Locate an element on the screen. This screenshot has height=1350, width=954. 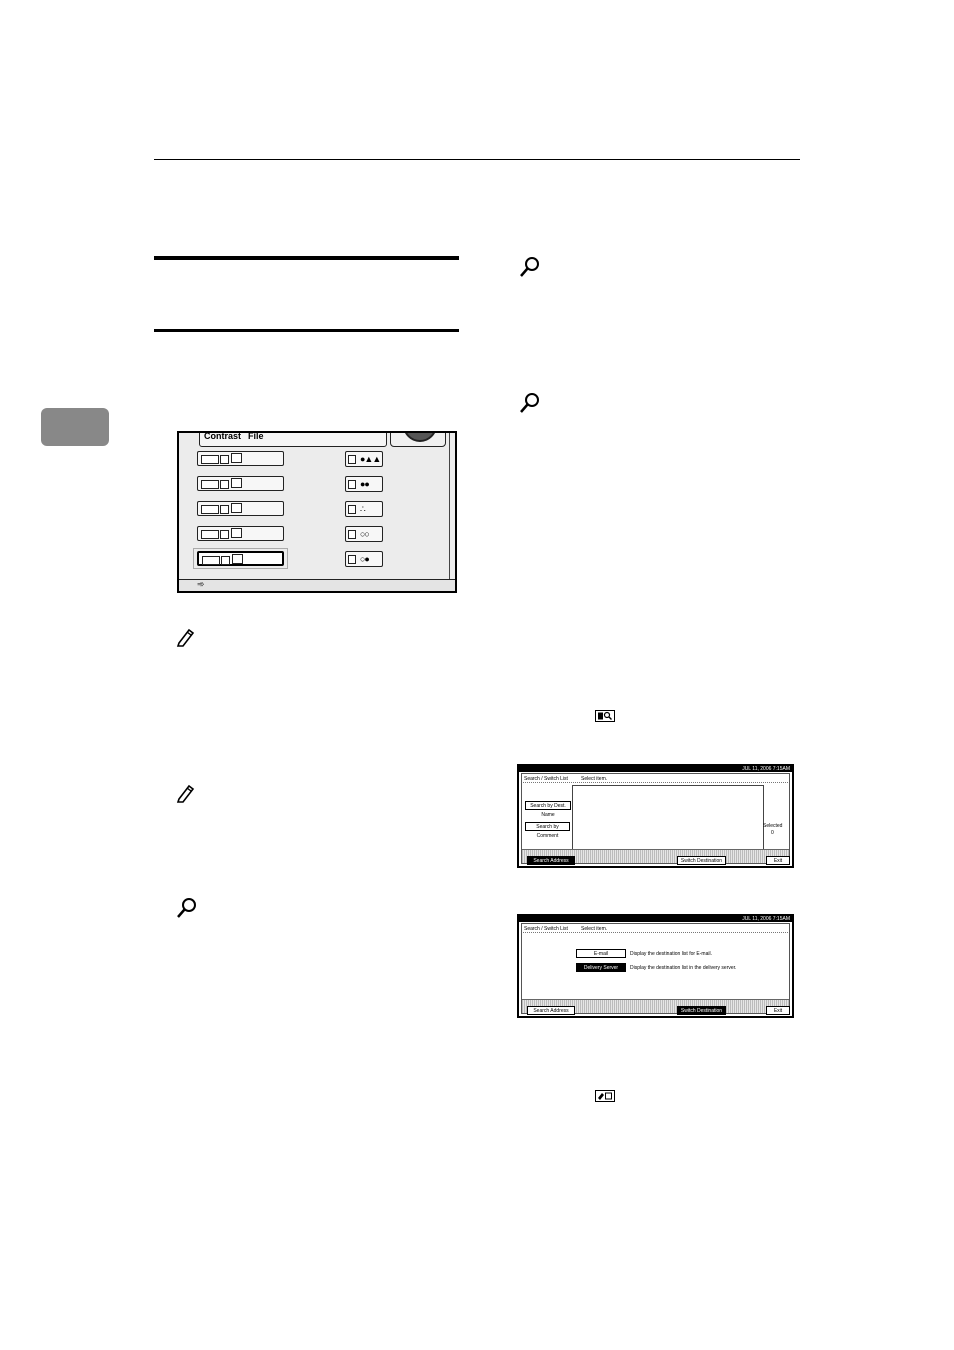
panel-right-key-4: ○○ is located at coordinates (364, 534).